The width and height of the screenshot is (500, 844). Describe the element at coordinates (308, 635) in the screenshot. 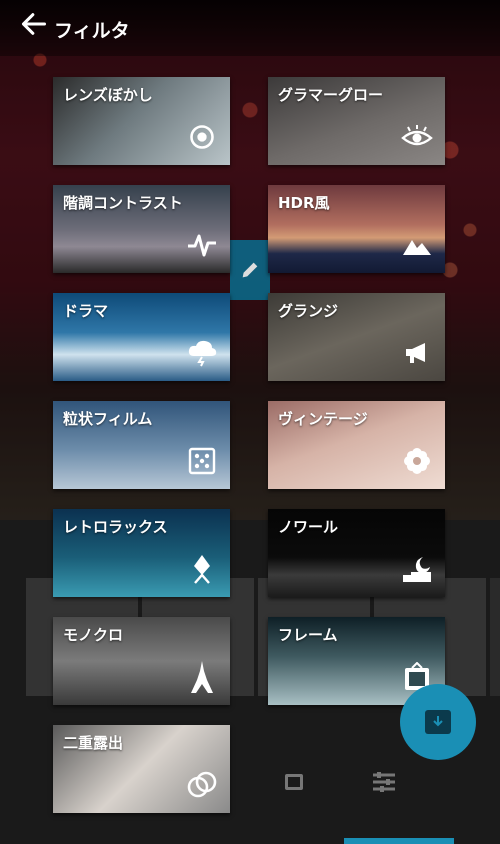

I see `filter-label: フレーム` at that location.